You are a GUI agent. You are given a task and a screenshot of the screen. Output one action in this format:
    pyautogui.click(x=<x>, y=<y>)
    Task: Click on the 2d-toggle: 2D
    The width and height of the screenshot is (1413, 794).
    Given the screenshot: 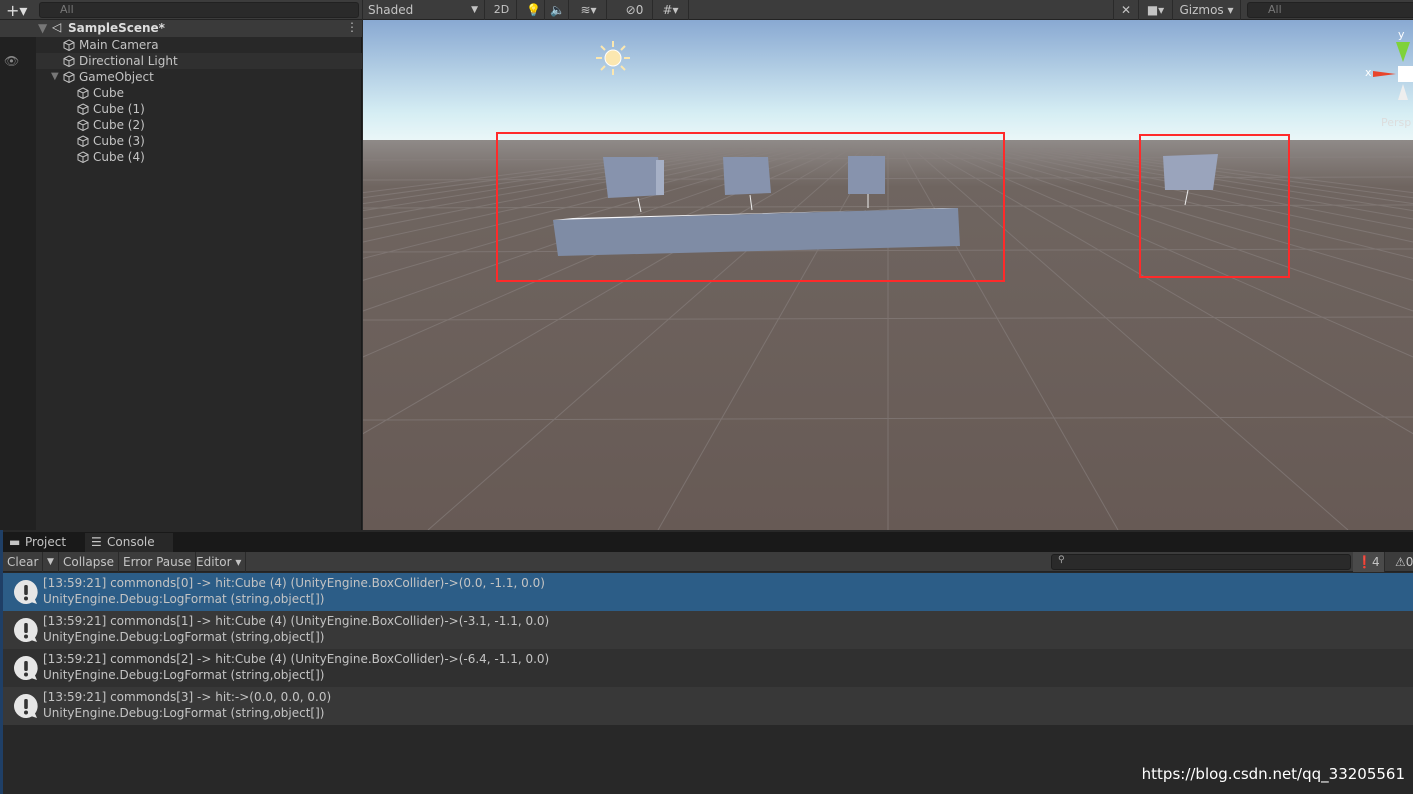 What is the action you would take?
    pyautogui.click(x=502, y=10)
    